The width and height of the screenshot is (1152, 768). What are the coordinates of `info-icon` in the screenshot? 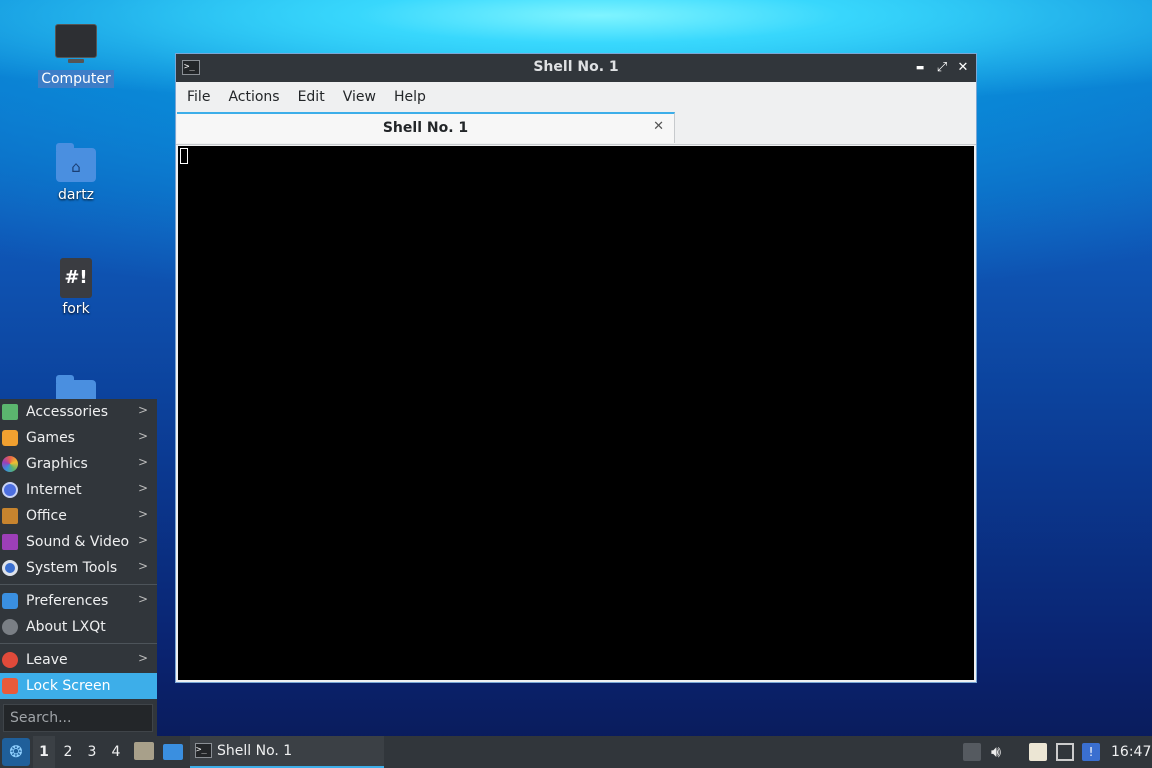 It's located at (10, 627).